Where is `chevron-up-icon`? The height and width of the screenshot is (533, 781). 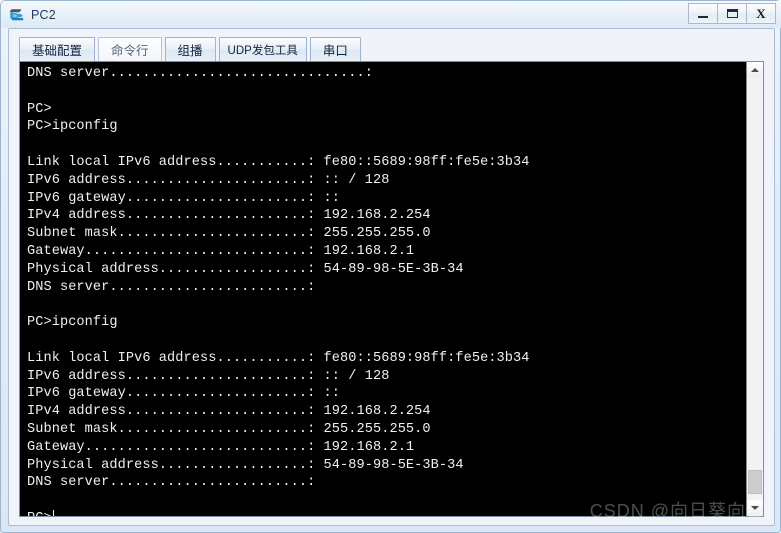
chevron-up-icon is located at coordinates (755, 70).